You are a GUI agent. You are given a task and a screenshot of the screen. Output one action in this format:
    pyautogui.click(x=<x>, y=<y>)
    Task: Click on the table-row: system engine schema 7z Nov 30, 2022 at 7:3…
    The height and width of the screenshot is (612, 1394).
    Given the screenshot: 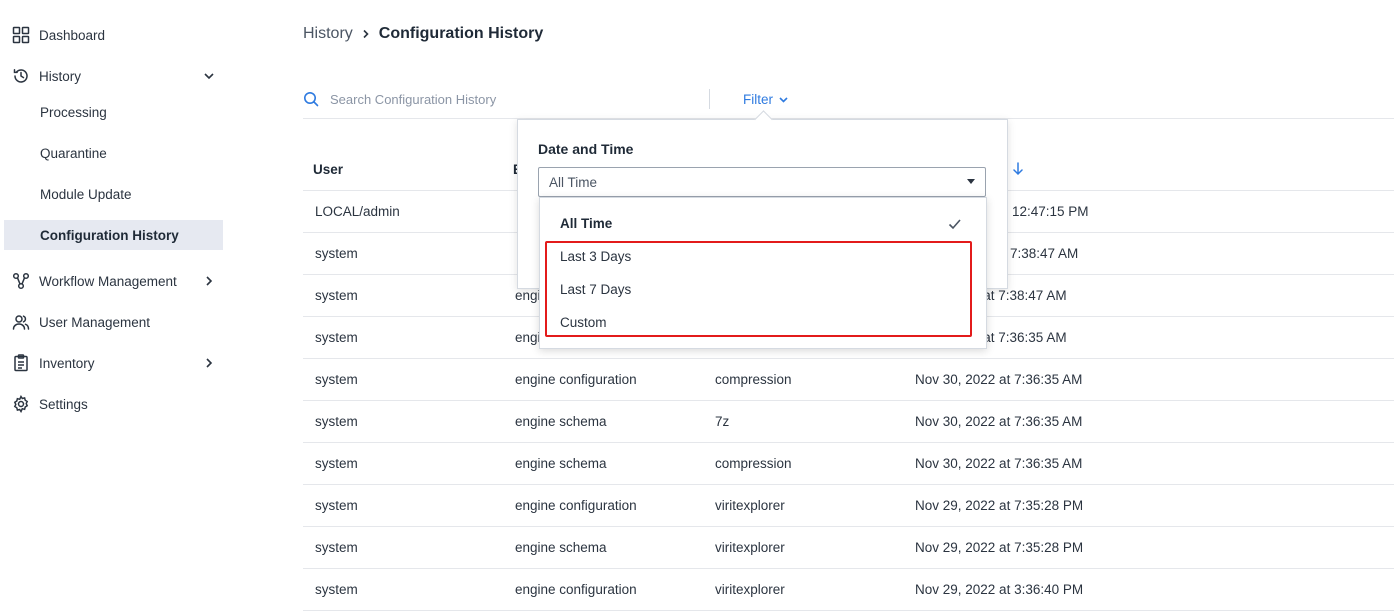 What is the action you would take?
    pyautogui.click(x=848, y=421)
    